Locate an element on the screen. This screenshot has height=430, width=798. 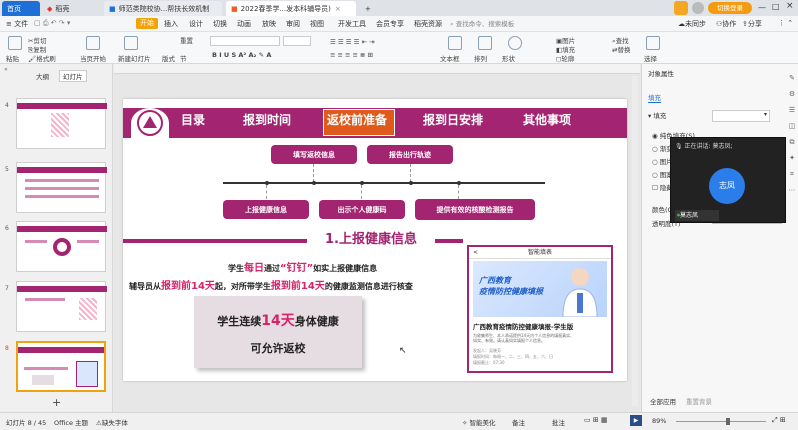
connector is located at coordinates (410, 173).